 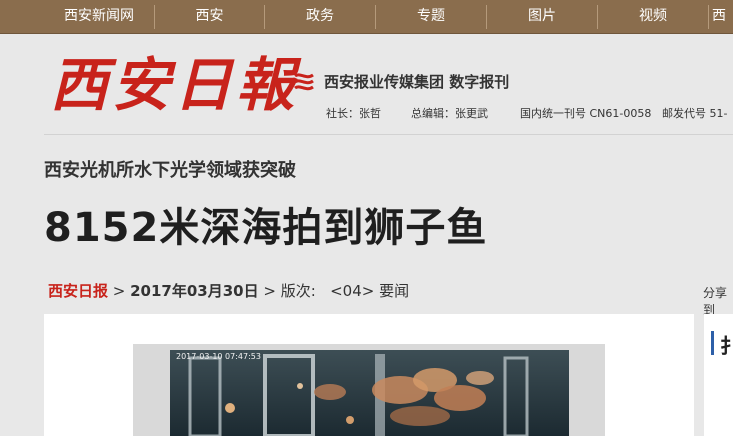 What do you see at coordinates (353, 113) in the screenshot?
I see `president-info: 社长：张哲` at bounding box center [353, 113].